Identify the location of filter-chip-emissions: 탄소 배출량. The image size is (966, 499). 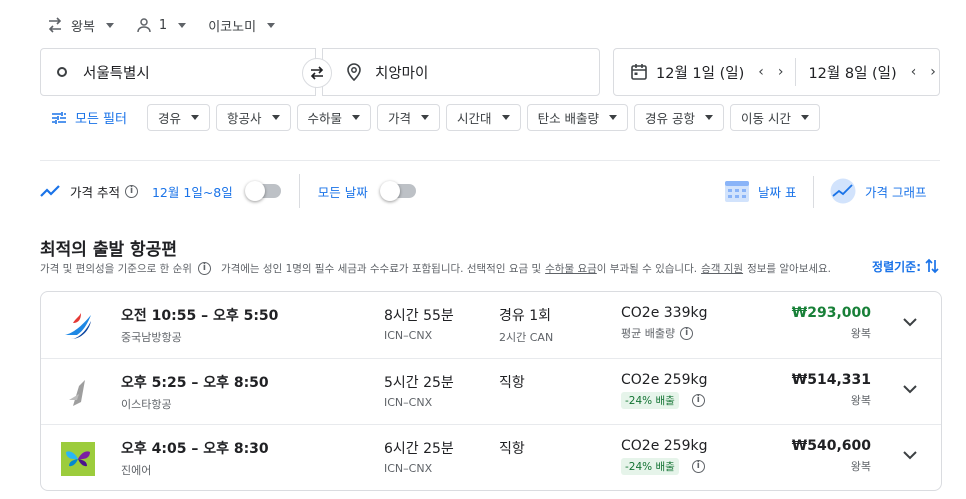
(577, 117).